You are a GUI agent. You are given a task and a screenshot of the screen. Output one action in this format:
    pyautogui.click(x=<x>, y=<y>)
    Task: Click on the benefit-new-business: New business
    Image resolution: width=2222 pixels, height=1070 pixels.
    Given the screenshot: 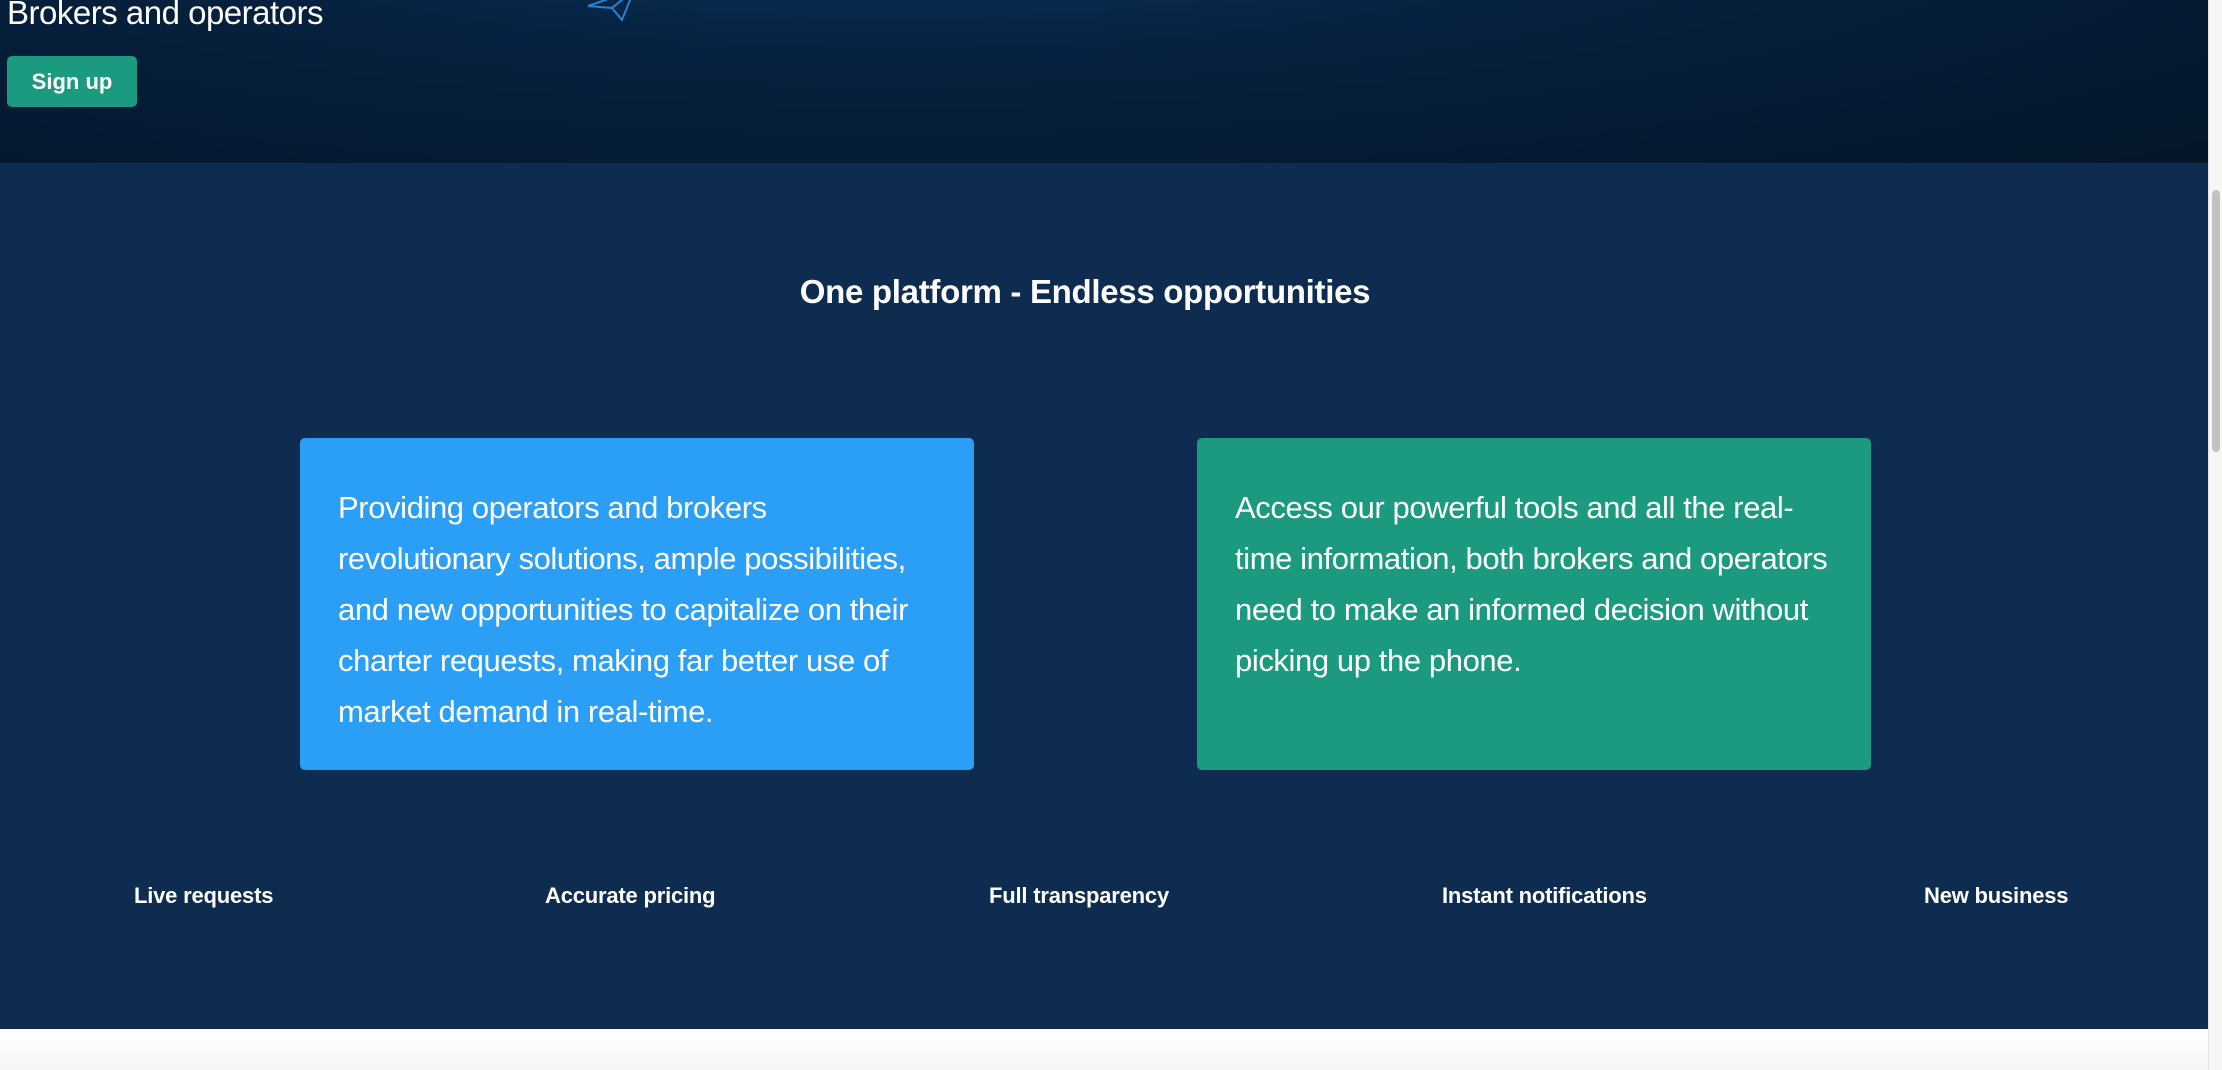 What is the action you would take?
    pyautogui.click(x=1996, y=895)
    